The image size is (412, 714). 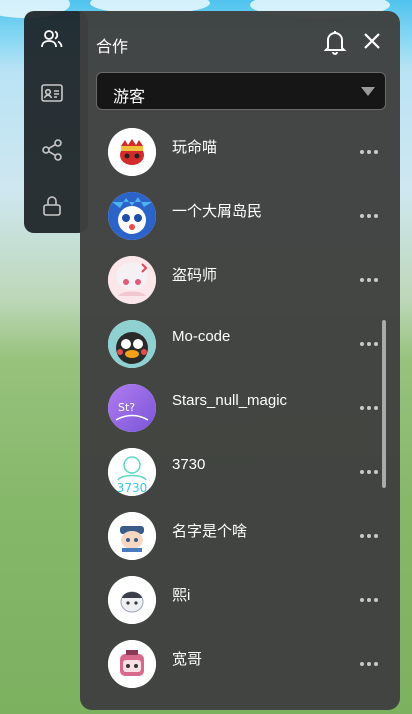 What do you see at coordinates (372, 41) in the screenshot?
I see `close-icon` at bounding box center [372, 41].